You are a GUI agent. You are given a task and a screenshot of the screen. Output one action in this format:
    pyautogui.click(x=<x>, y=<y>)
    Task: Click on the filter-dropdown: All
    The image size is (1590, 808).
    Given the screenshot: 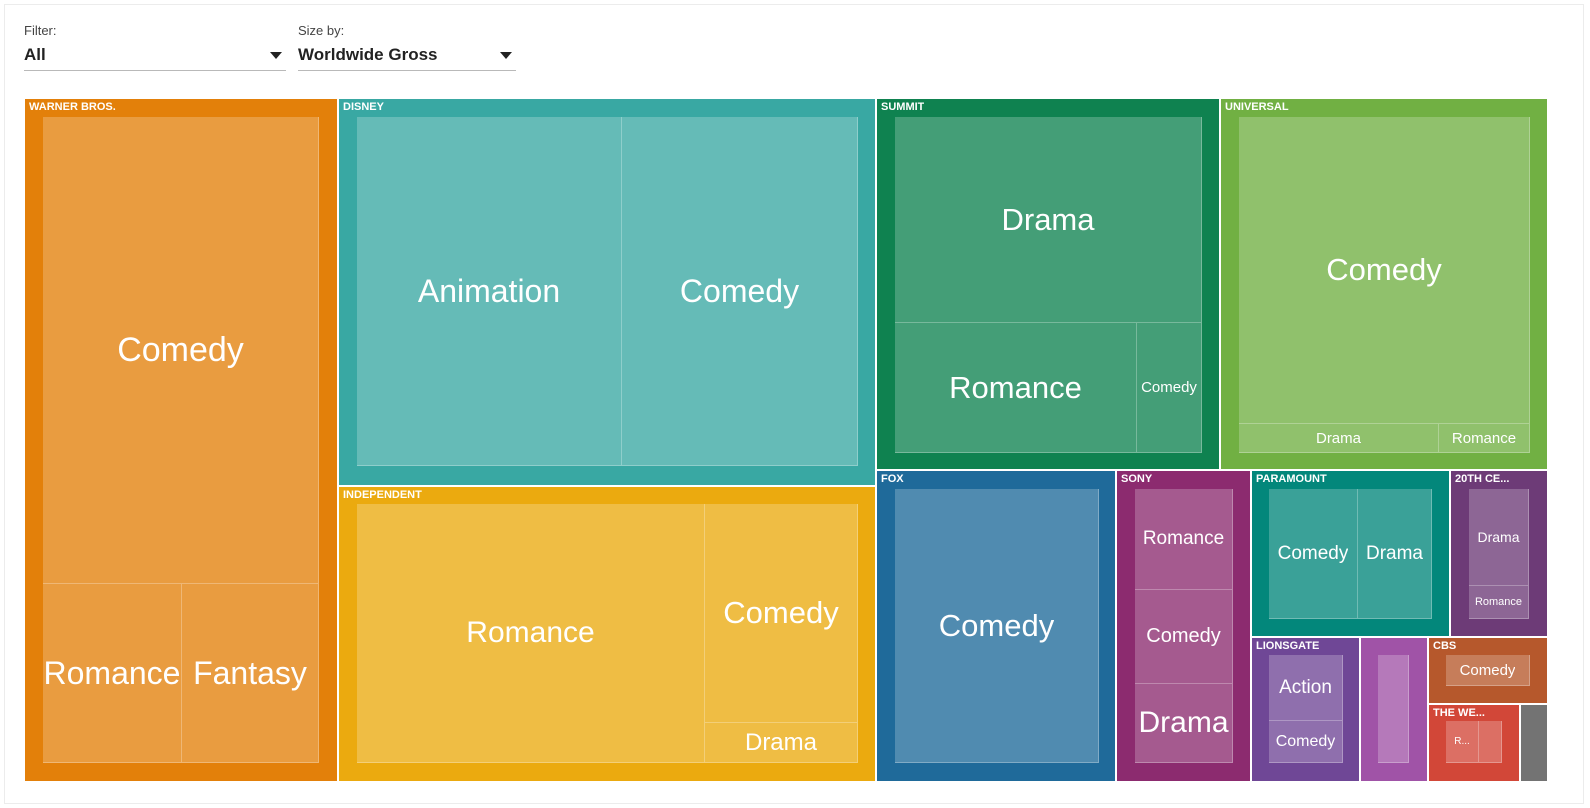 What is the action you would take?
    pyautogui.click(x=155, y=57)
    